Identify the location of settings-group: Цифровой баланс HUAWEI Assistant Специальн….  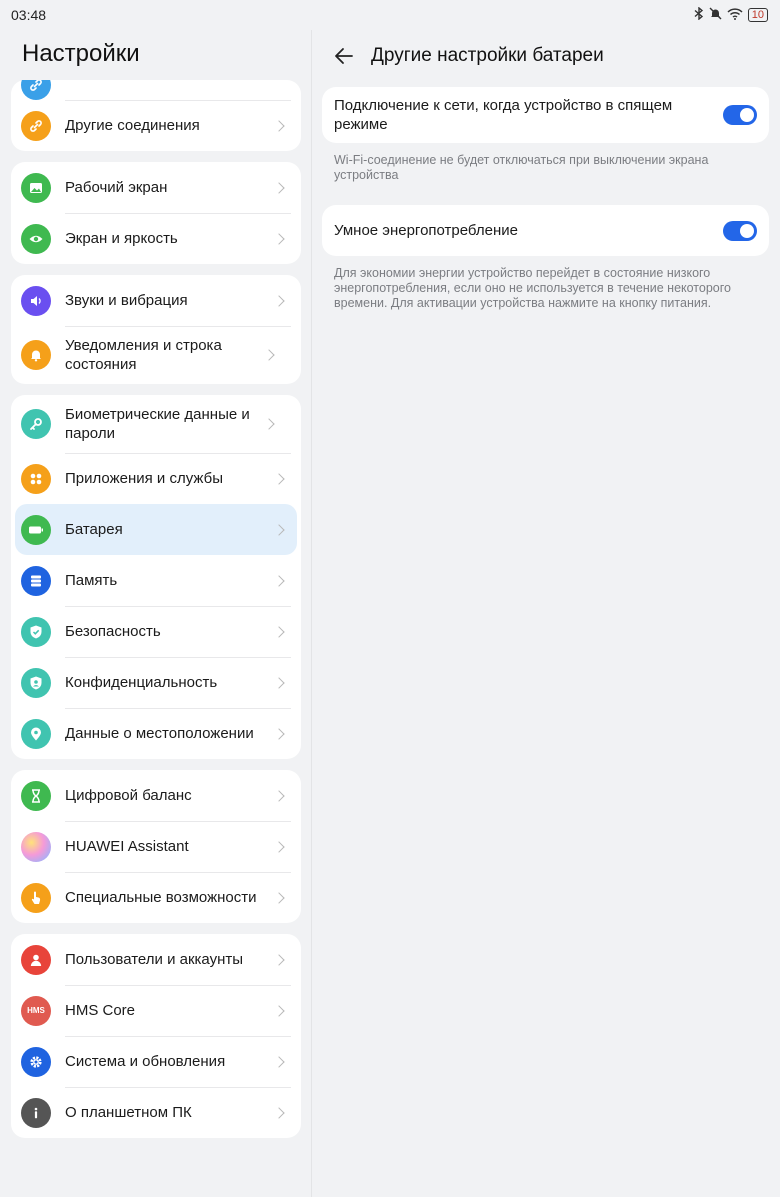
(156, 846).